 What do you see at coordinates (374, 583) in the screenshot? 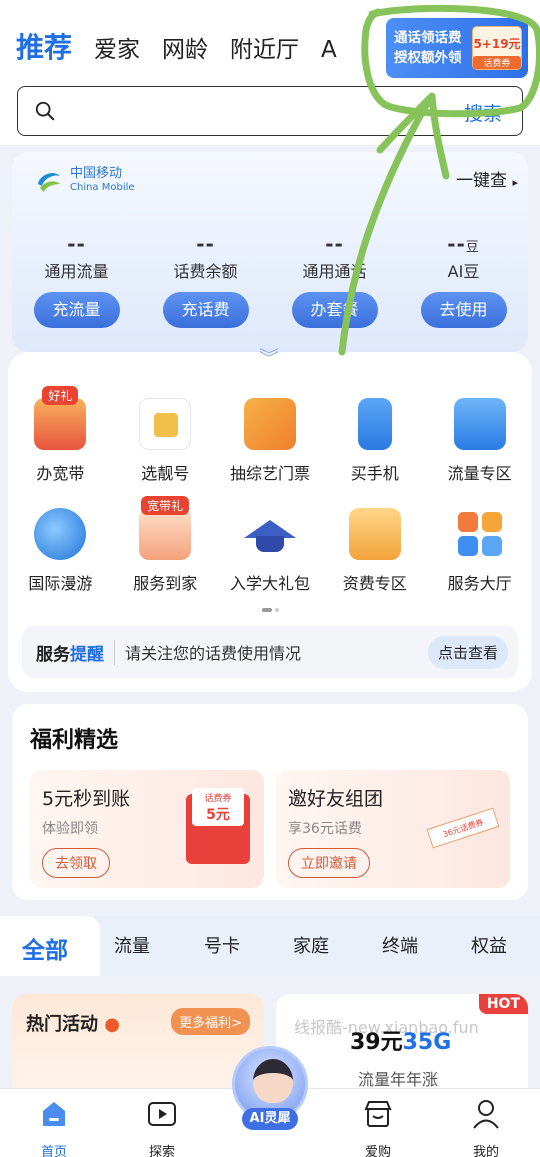
I see `service-label: 资费专区` at bounding box center [374, 583].